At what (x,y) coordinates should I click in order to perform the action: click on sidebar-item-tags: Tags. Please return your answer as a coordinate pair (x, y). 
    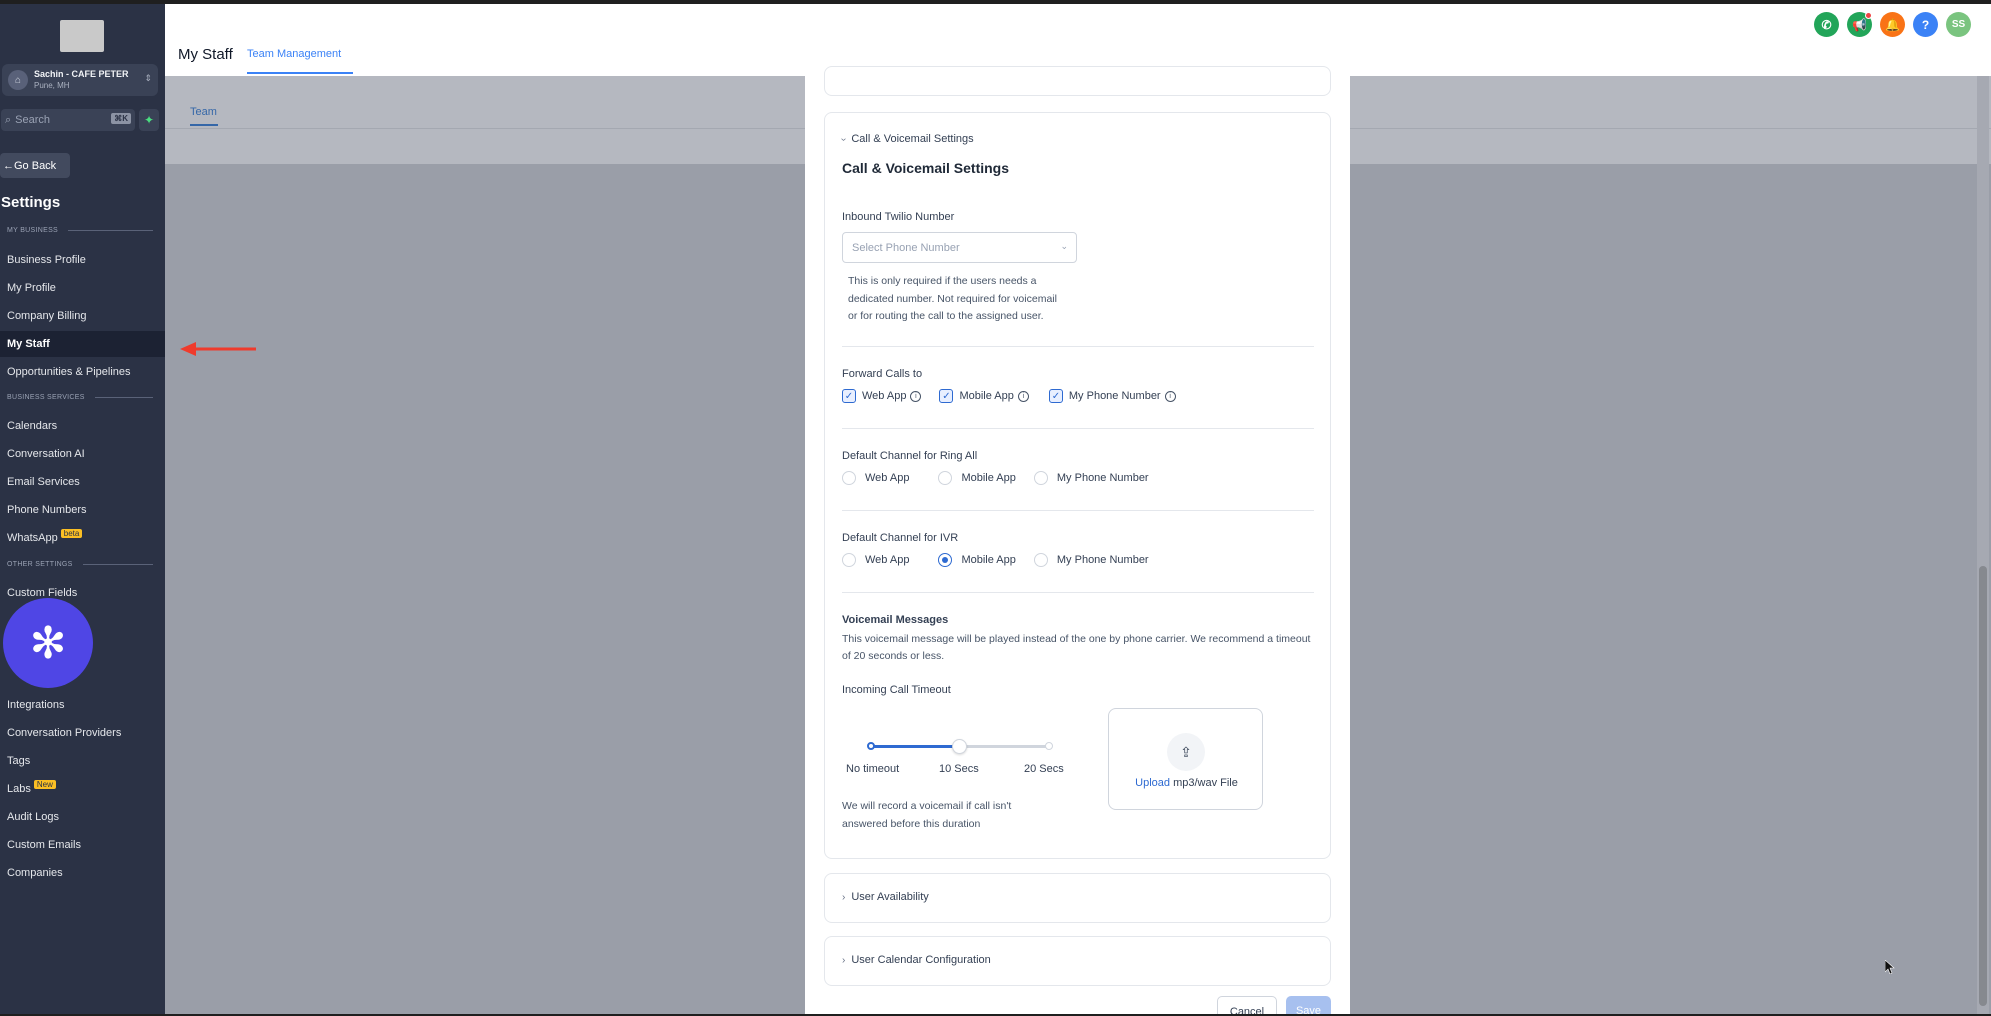
    Looking at the image, I should click on (82, 761).